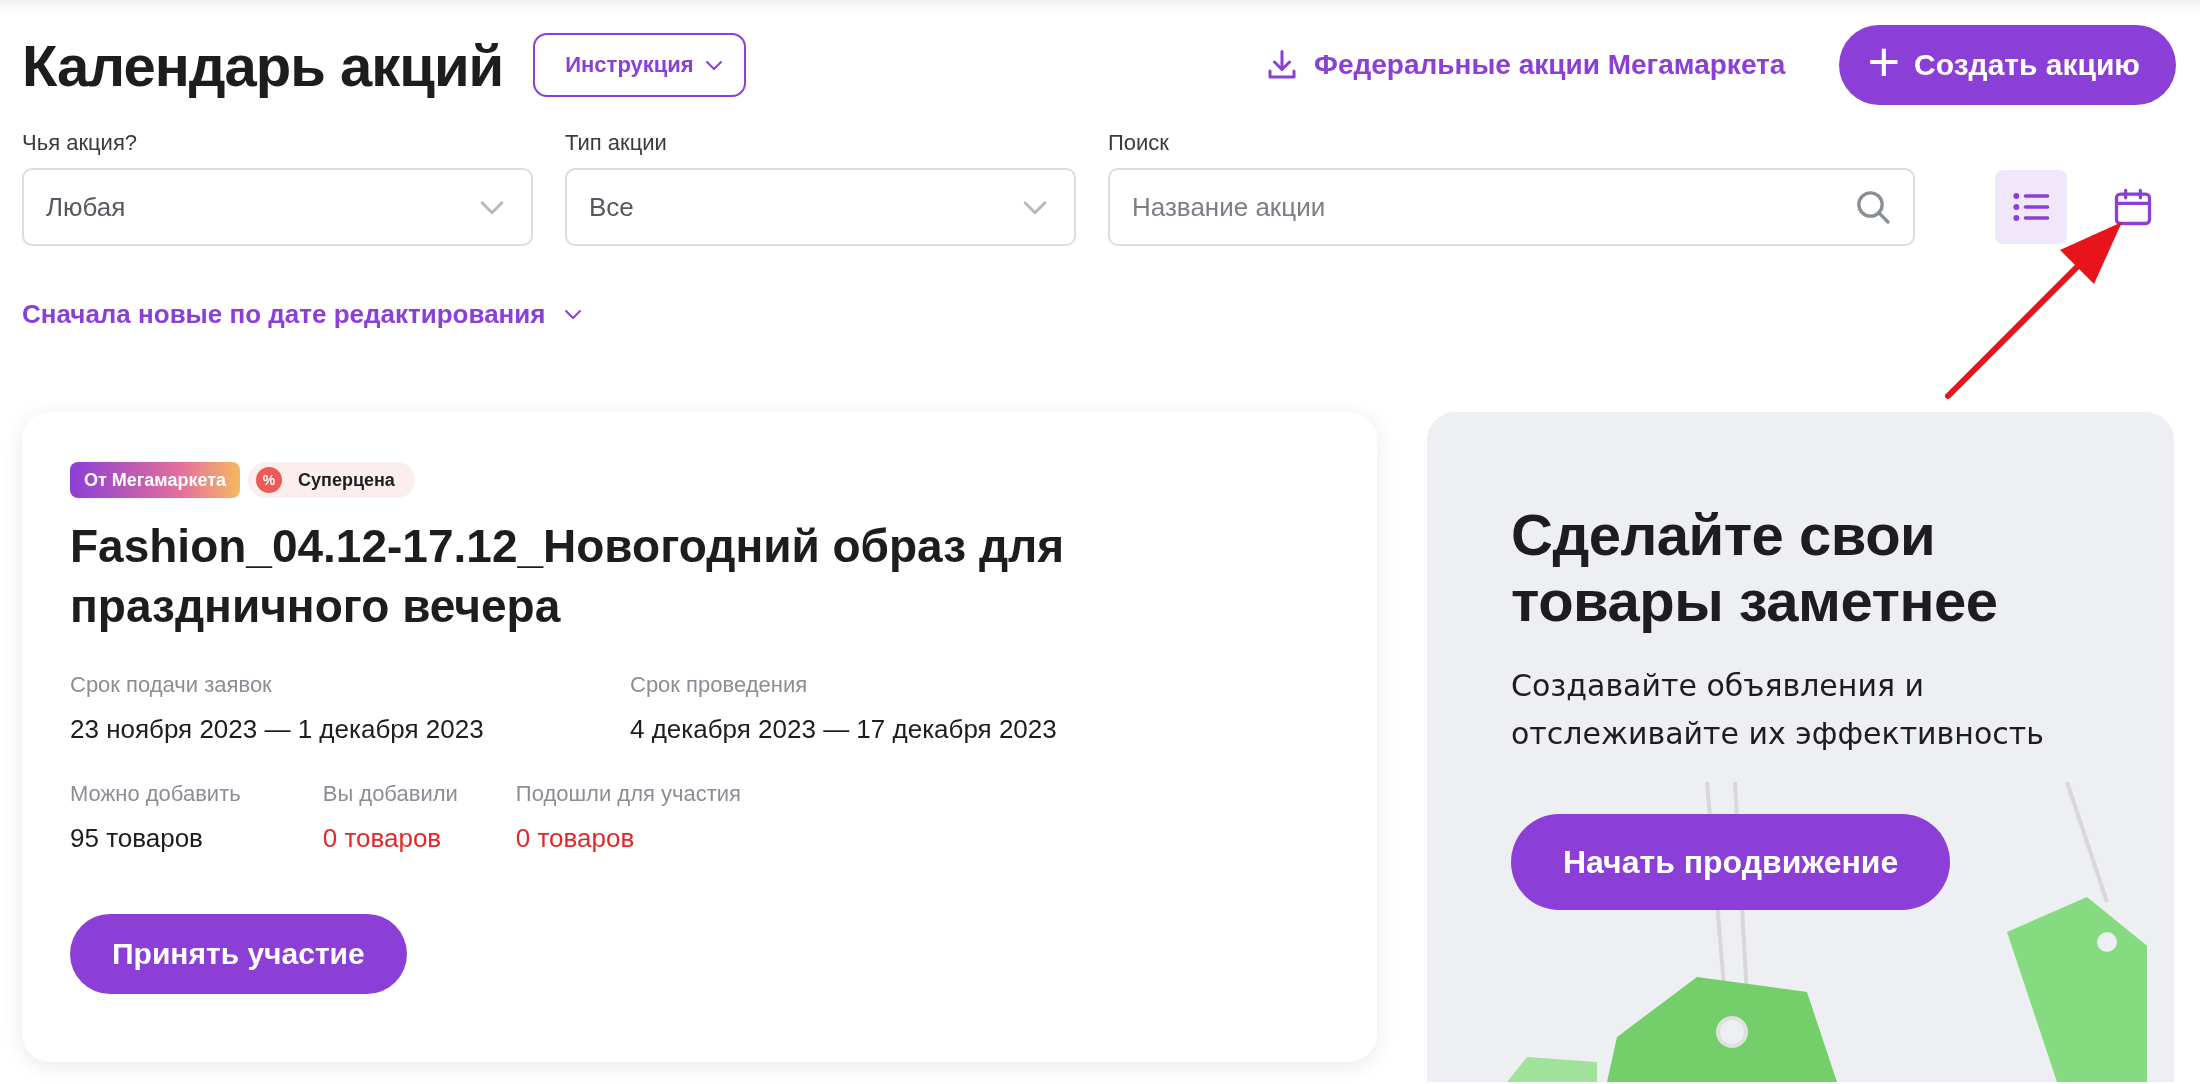  I want to click on search-field: Название акции, so click(1511, 207).